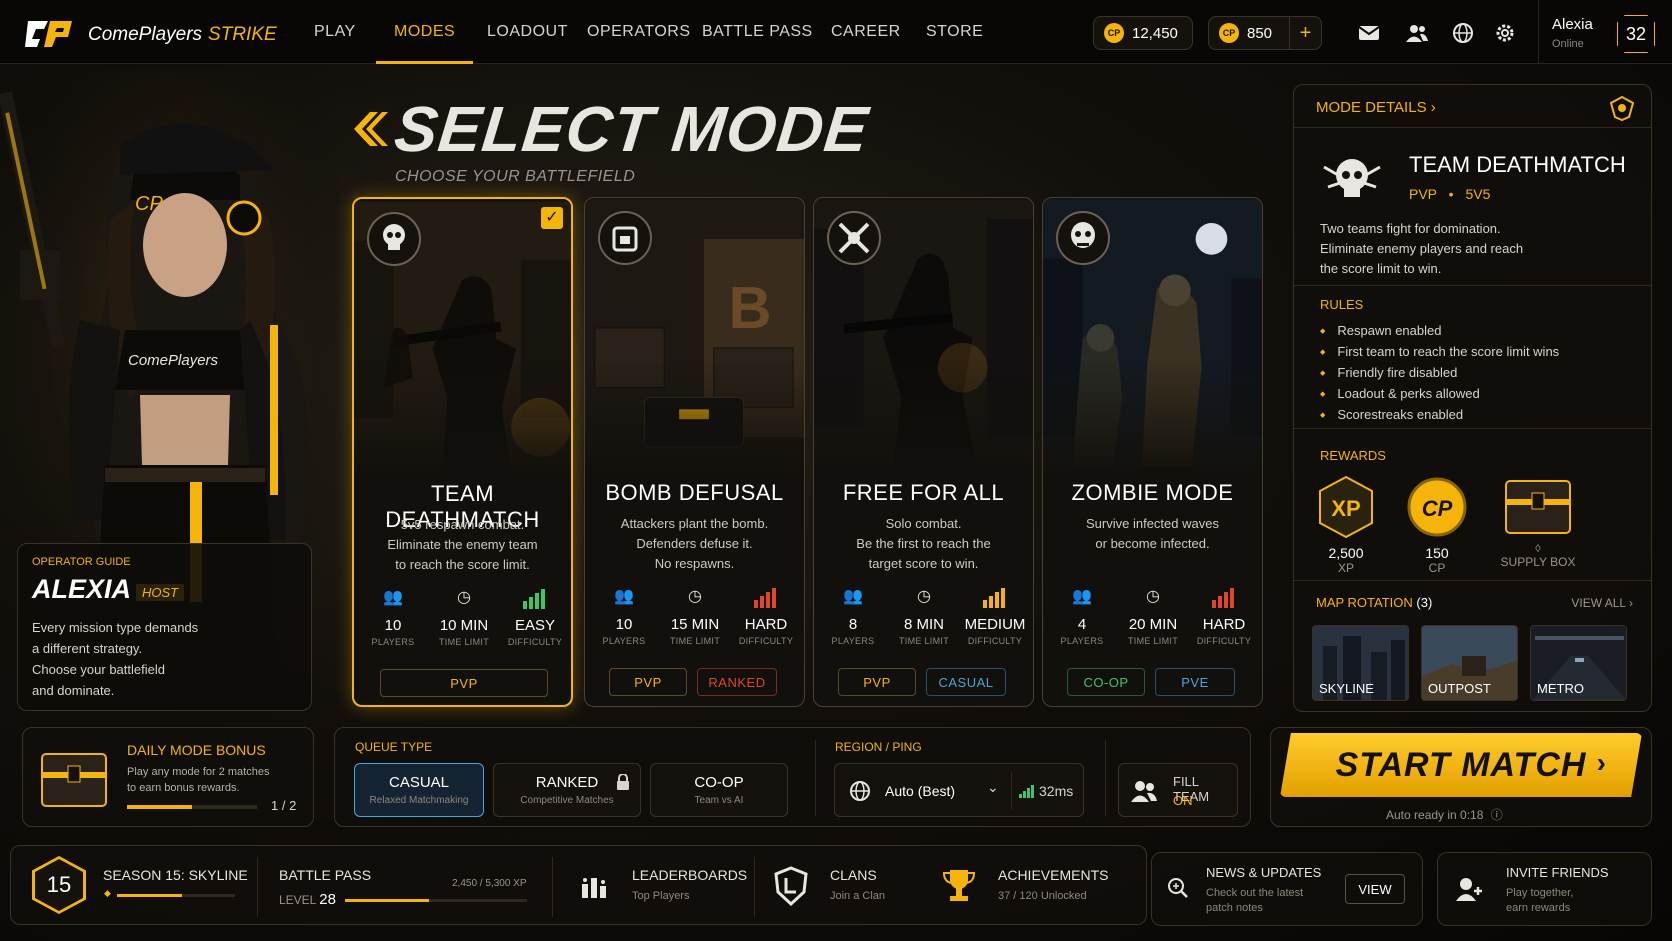 Image resolution: width=1672 pixels, height=941 pixels. What do you see at coordinates (419, 790) in the screenshot?
I see `queue-casual-button: CASUAL Relaxed Matchmaking` at bounding box center [419, 790].